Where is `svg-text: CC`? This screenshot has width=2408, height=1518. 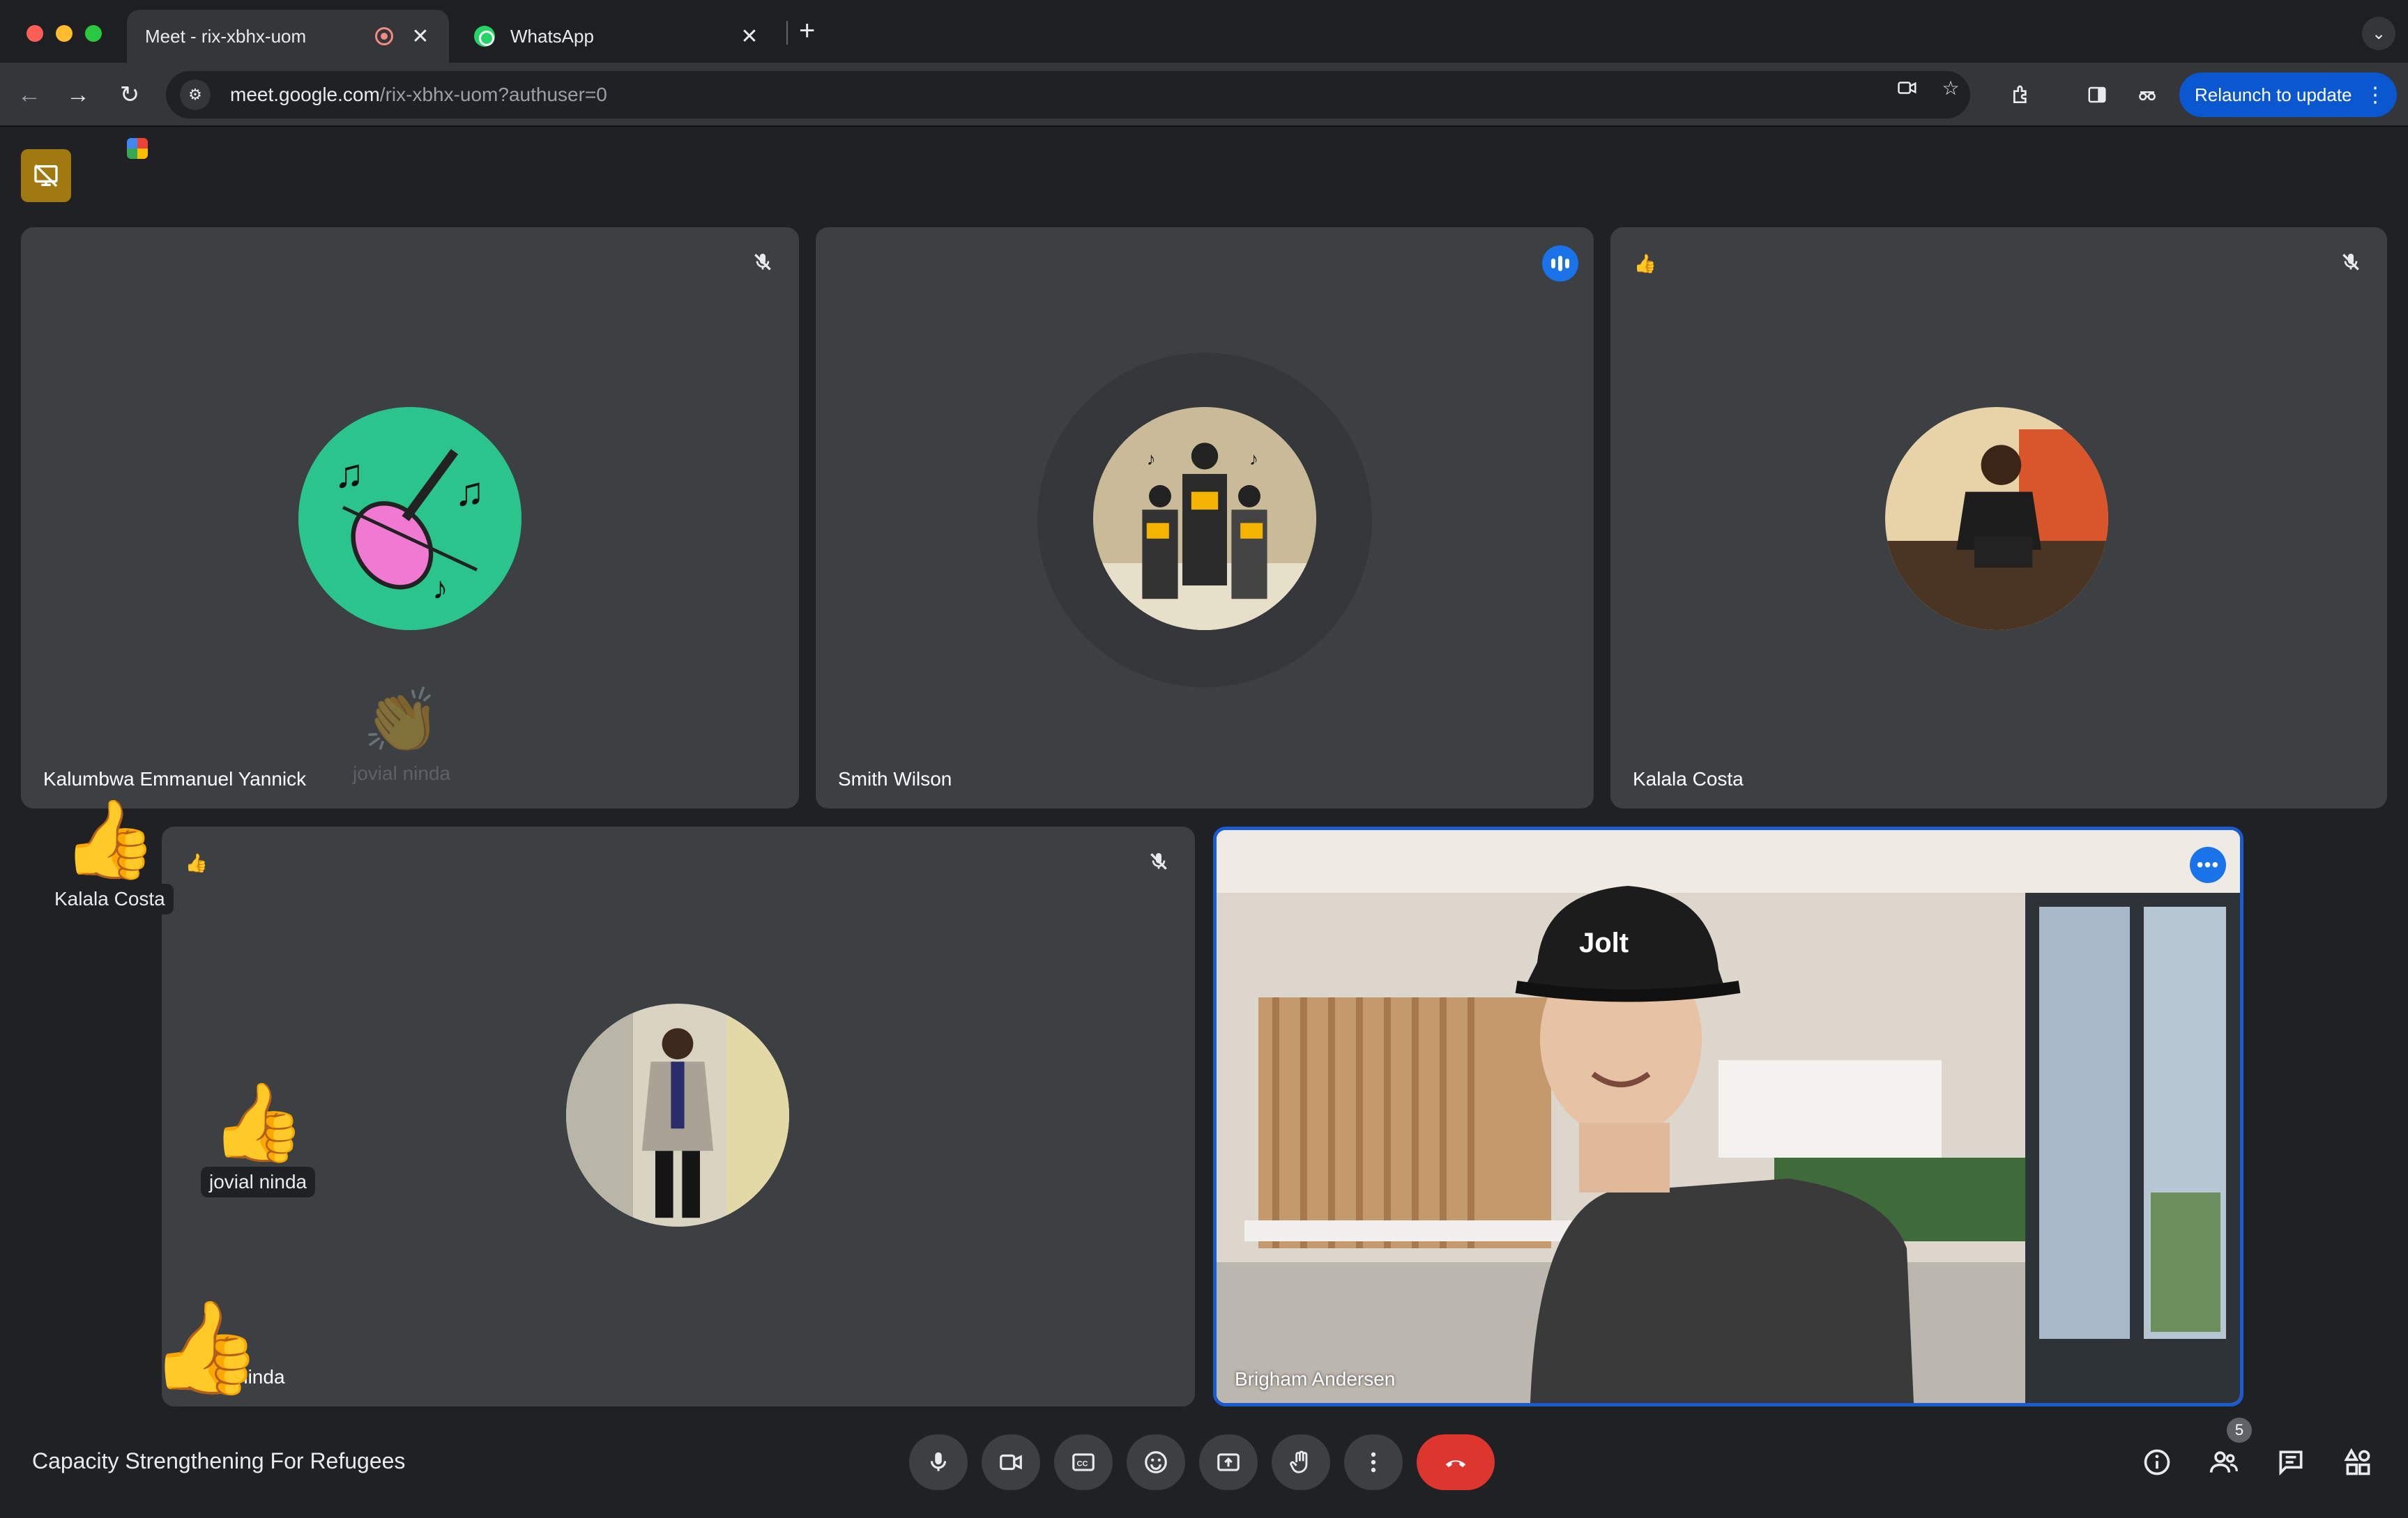 svg-text: CC is located at coordinates (1082, 1464).